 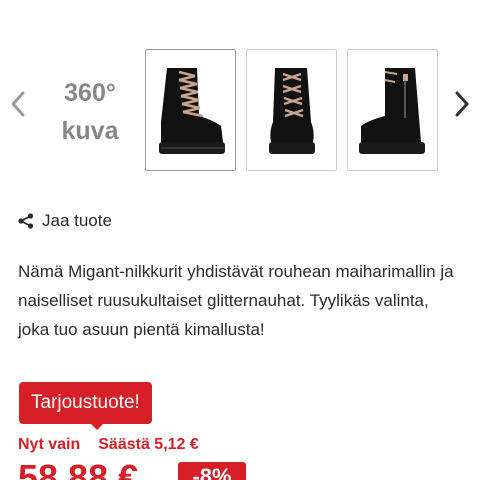 What do you see at coordinates (212, 471) in the screenshot?
I see `discount-badge: -8%` at bounding box center [212, 471].